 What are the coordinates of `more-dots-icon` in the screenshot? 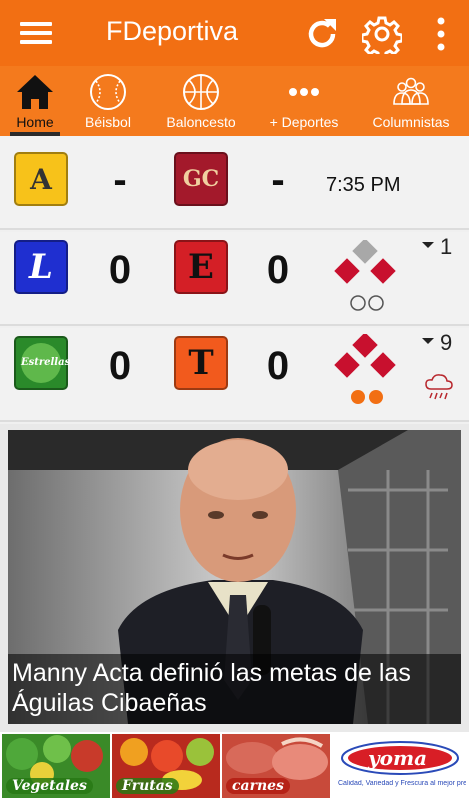 It's located at (304, 92).